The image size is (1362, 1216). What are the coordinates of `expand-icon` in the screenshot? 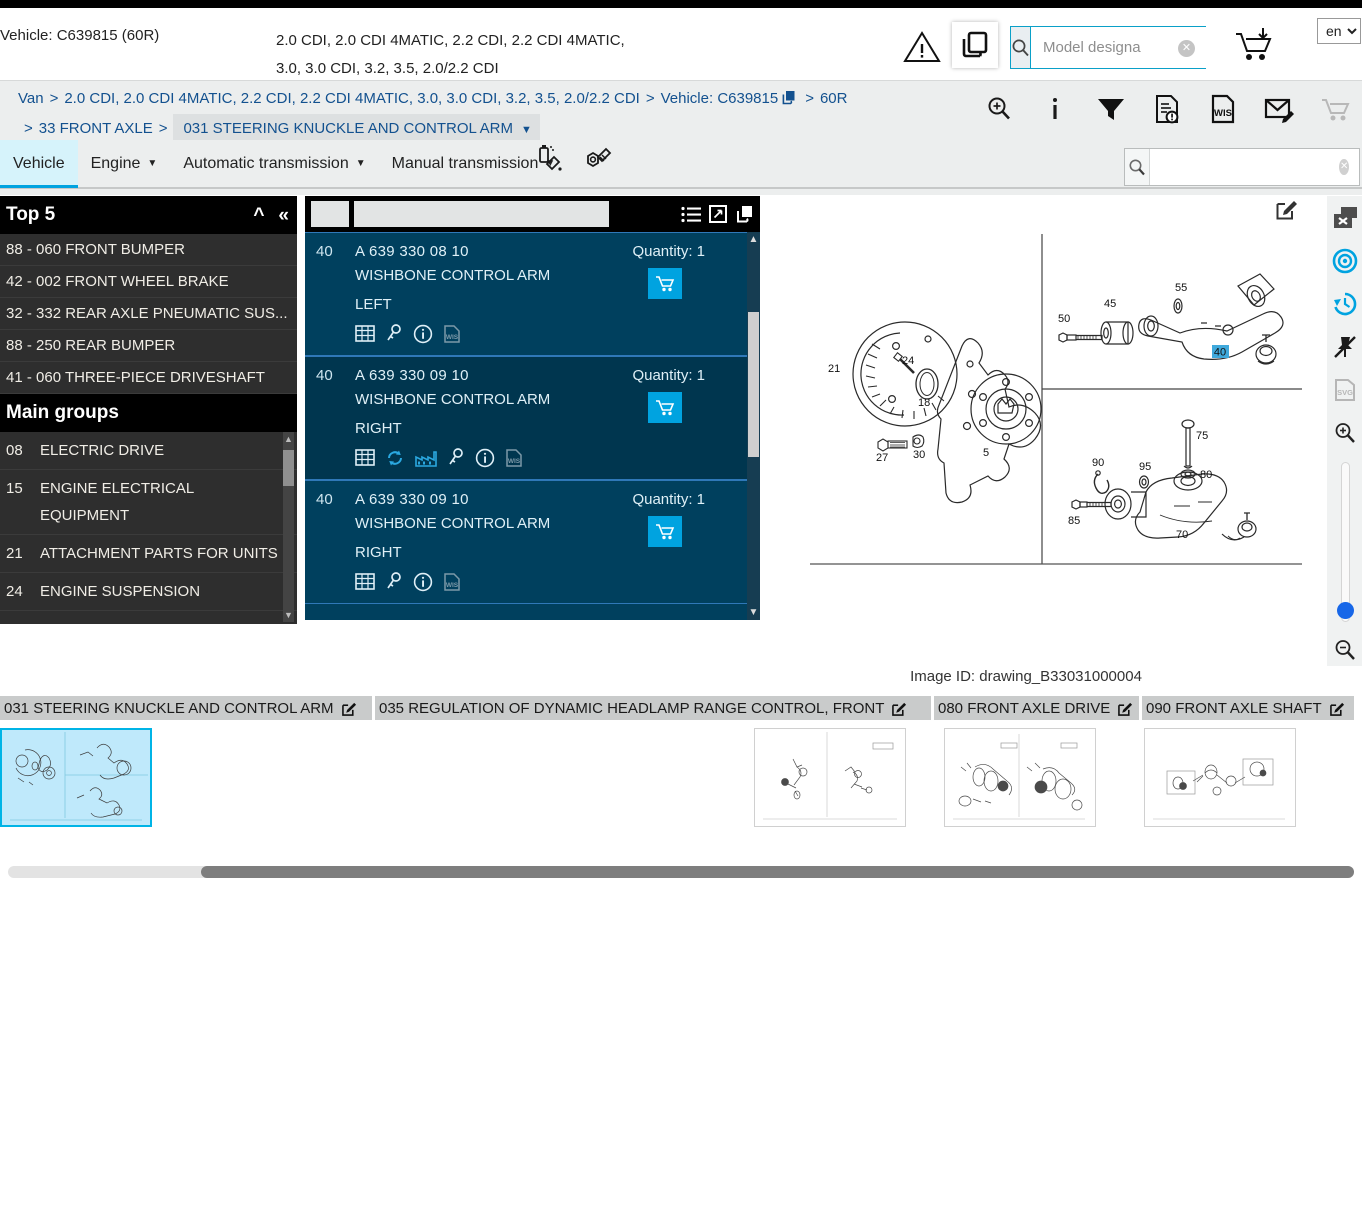 It's located at (718, 214).